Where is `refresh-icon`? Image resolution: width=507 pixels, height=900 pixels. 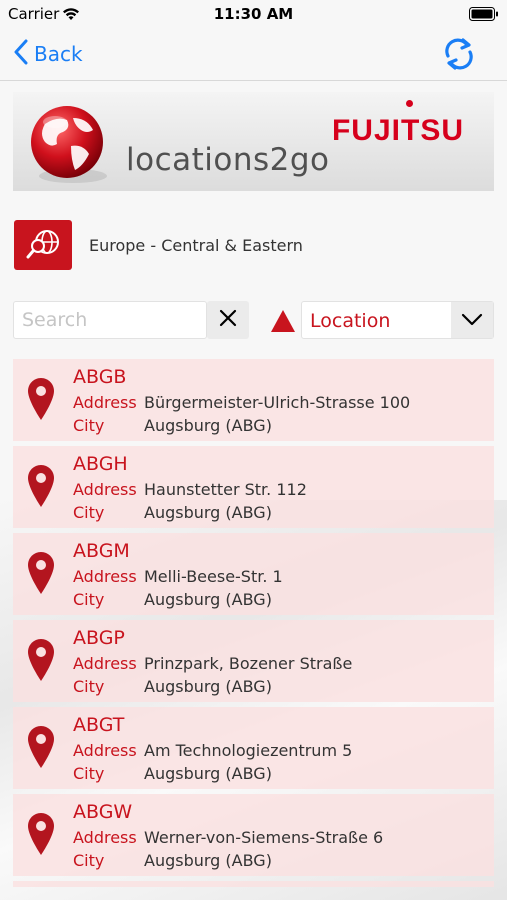 refresh-icon is located at coordinates (459, 58).